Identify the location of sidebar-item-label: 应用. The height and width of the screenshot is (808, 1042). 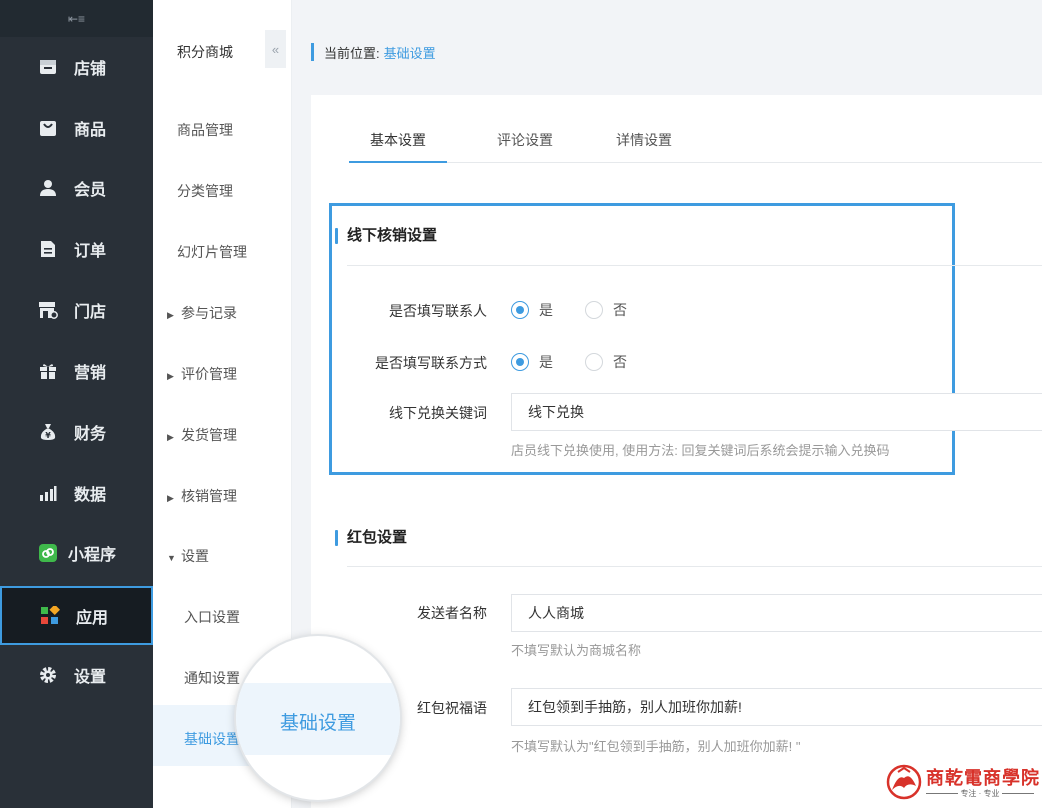
(92, 618).